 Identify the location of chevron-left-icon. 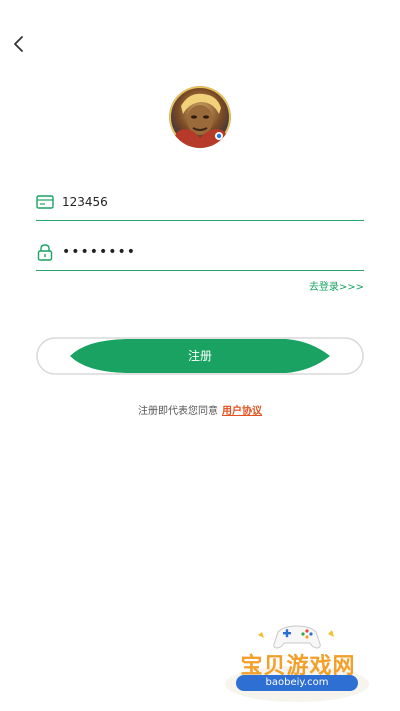
(18, 44).